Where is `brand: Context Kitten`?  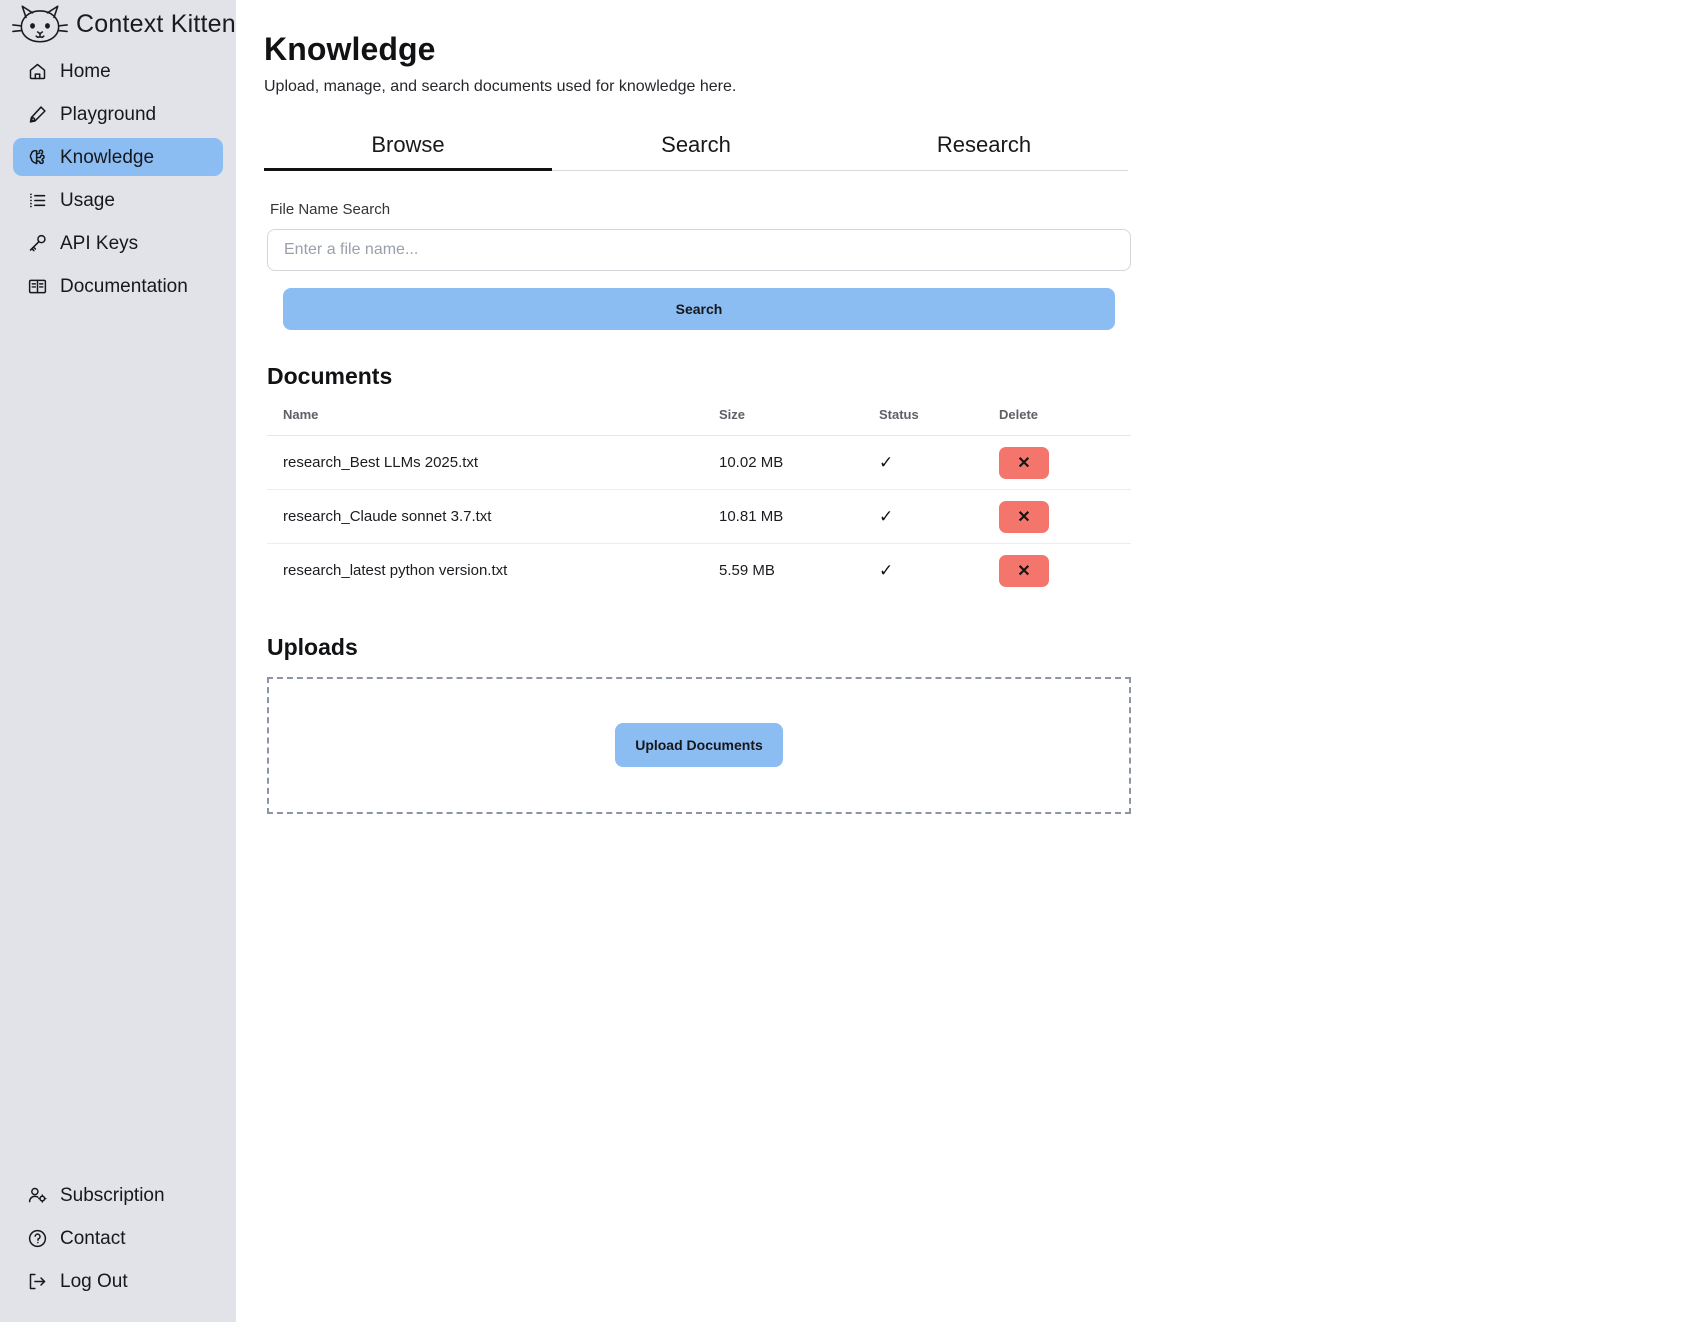
brand: Context Kitten is located at coordinates (118, 26).